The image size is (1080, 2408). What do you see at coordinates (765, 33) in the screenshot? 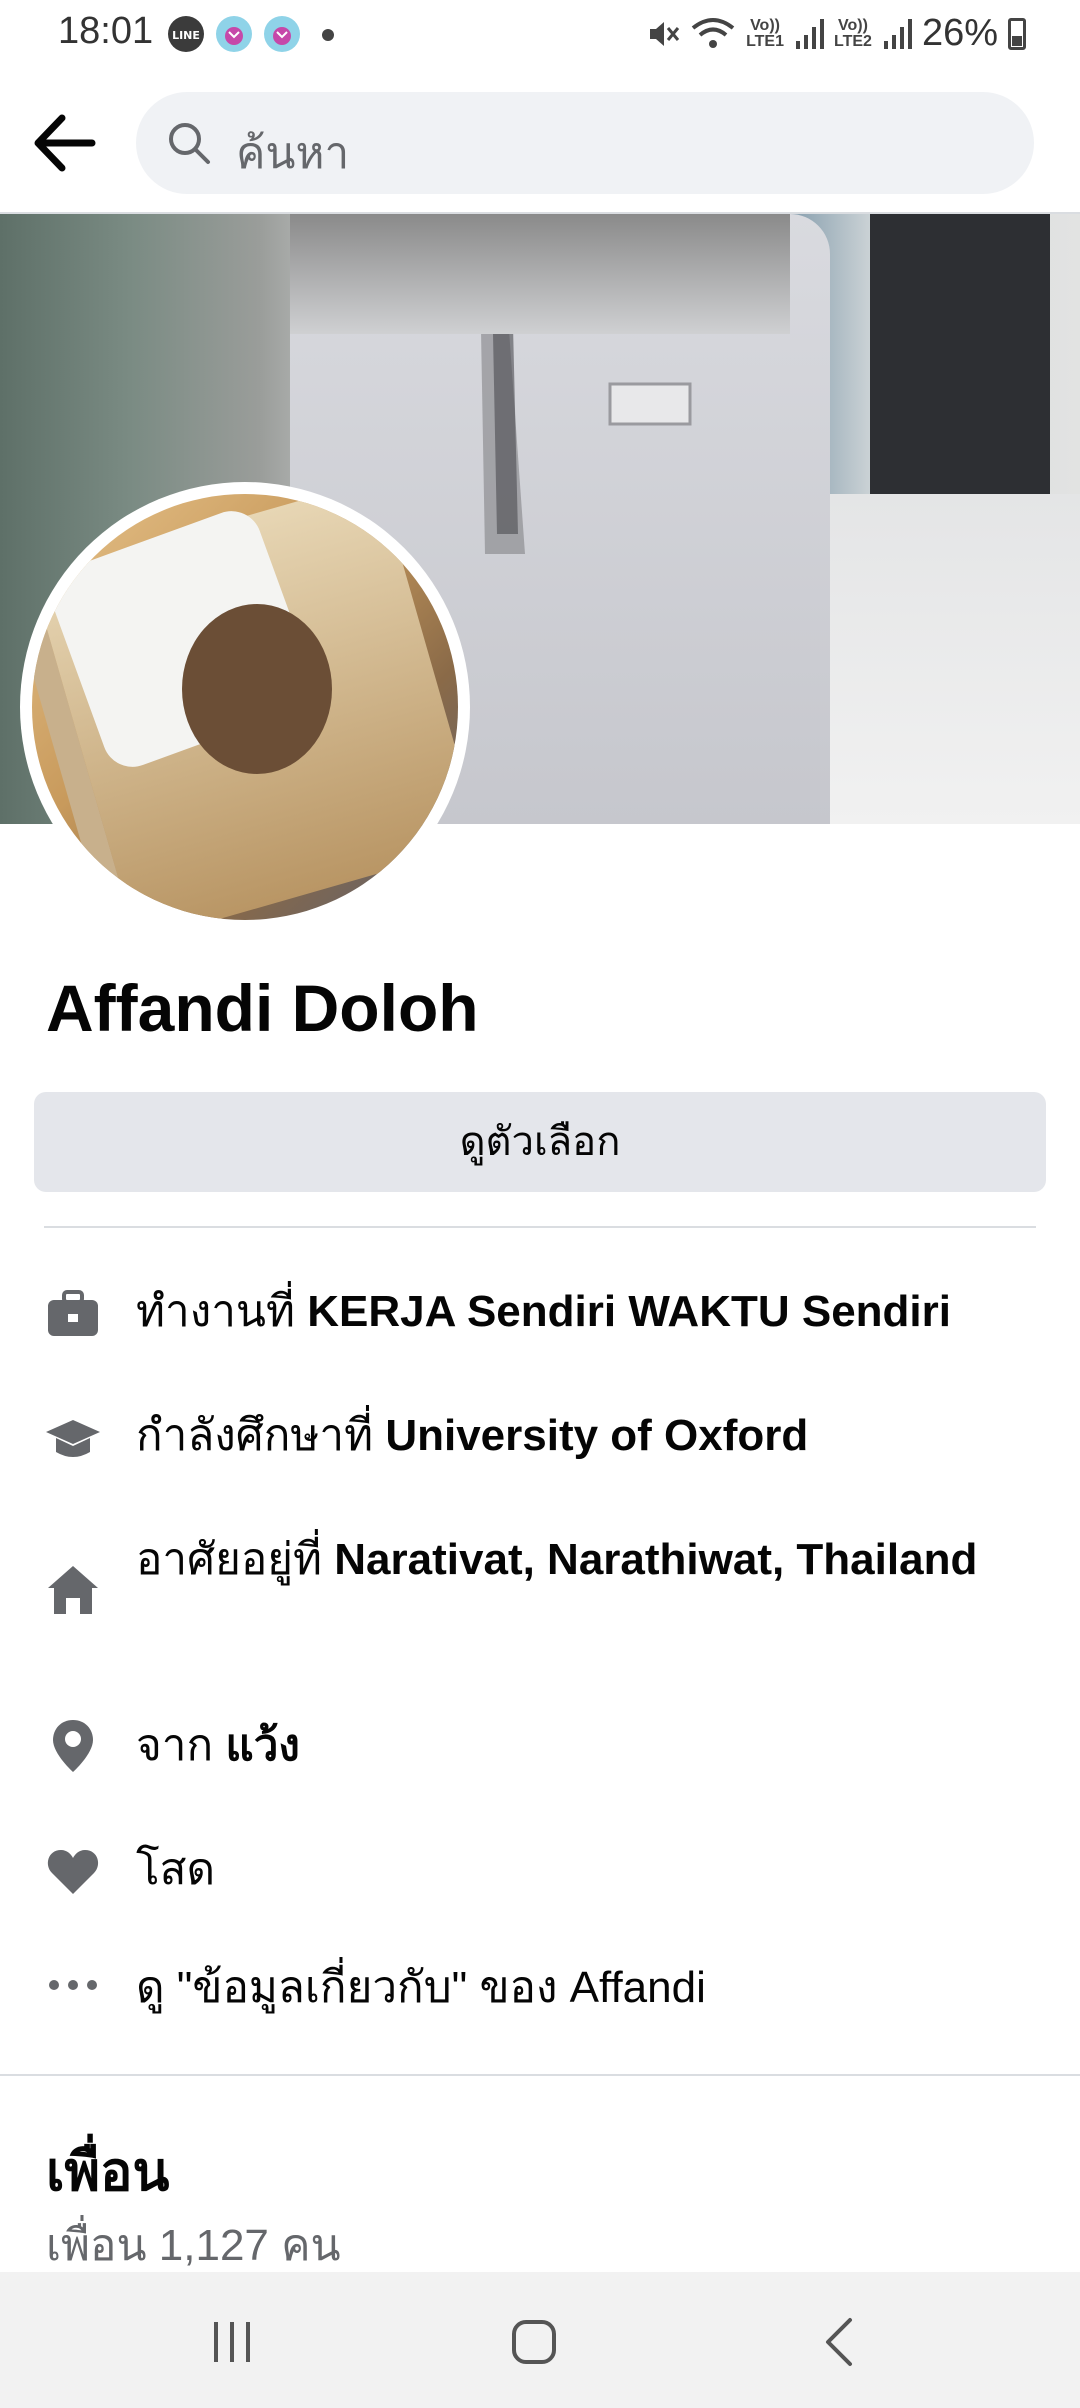
I see `lte1-indicator: Vo)) LTE1` at bounding box center [765, 33].